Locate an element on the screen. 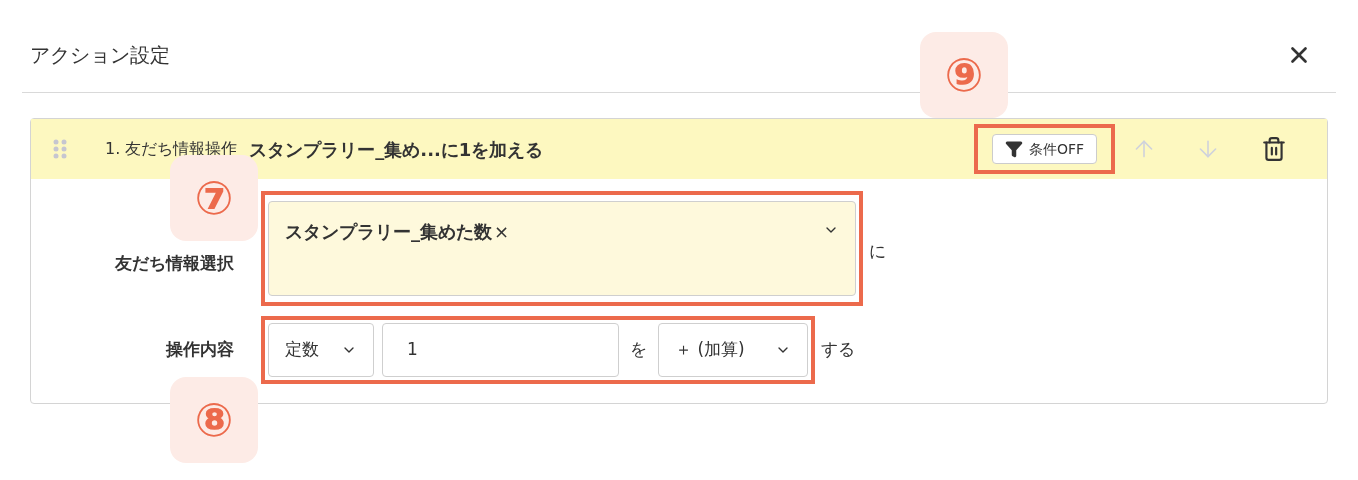 The height and width of the screenshot is (480, 1358). delete-icon is located at coordinates (1274, 149).